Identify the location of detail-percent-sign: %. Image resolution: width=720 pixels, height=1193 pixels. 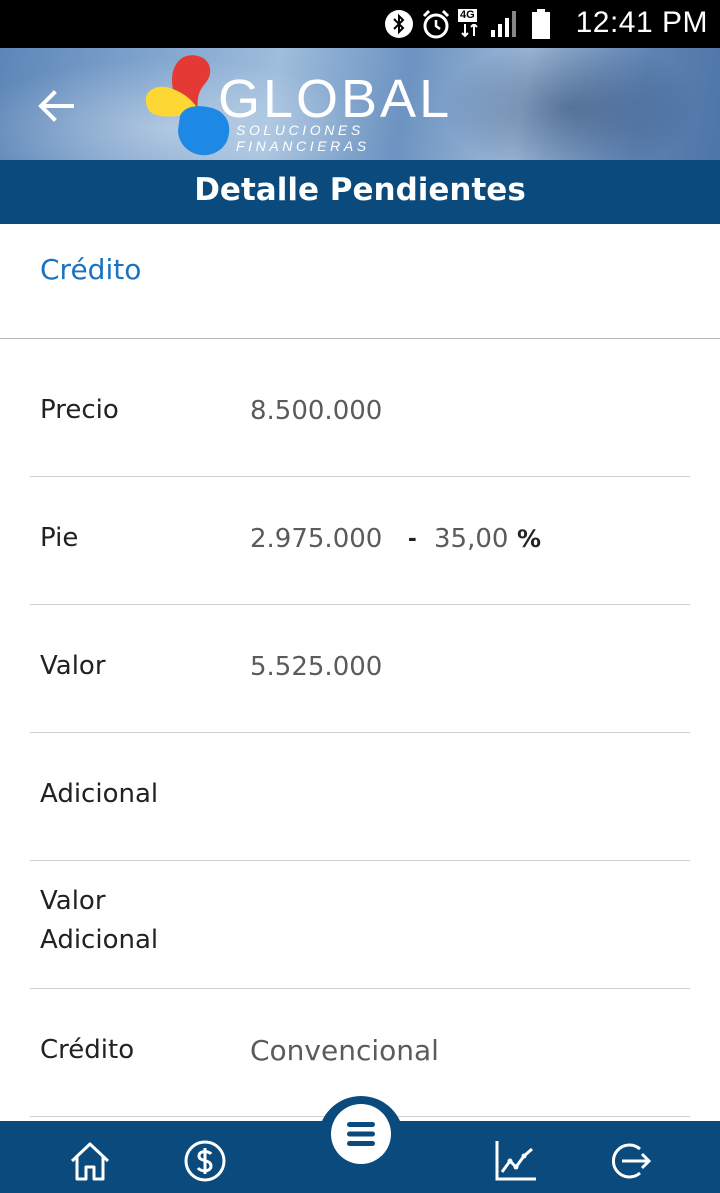
(529, 539).